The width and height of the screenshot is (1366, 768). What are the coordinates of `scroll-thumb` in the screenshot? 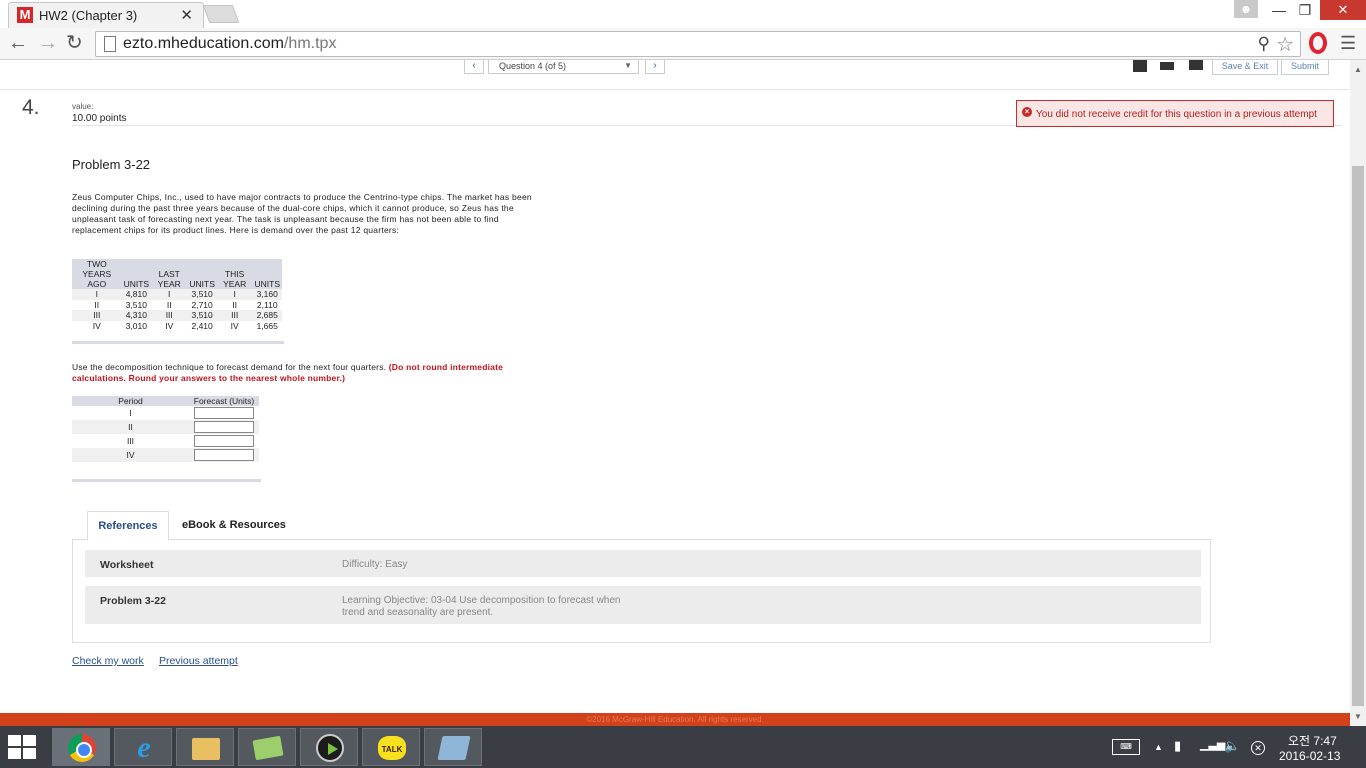 It's located at (1358, 436).